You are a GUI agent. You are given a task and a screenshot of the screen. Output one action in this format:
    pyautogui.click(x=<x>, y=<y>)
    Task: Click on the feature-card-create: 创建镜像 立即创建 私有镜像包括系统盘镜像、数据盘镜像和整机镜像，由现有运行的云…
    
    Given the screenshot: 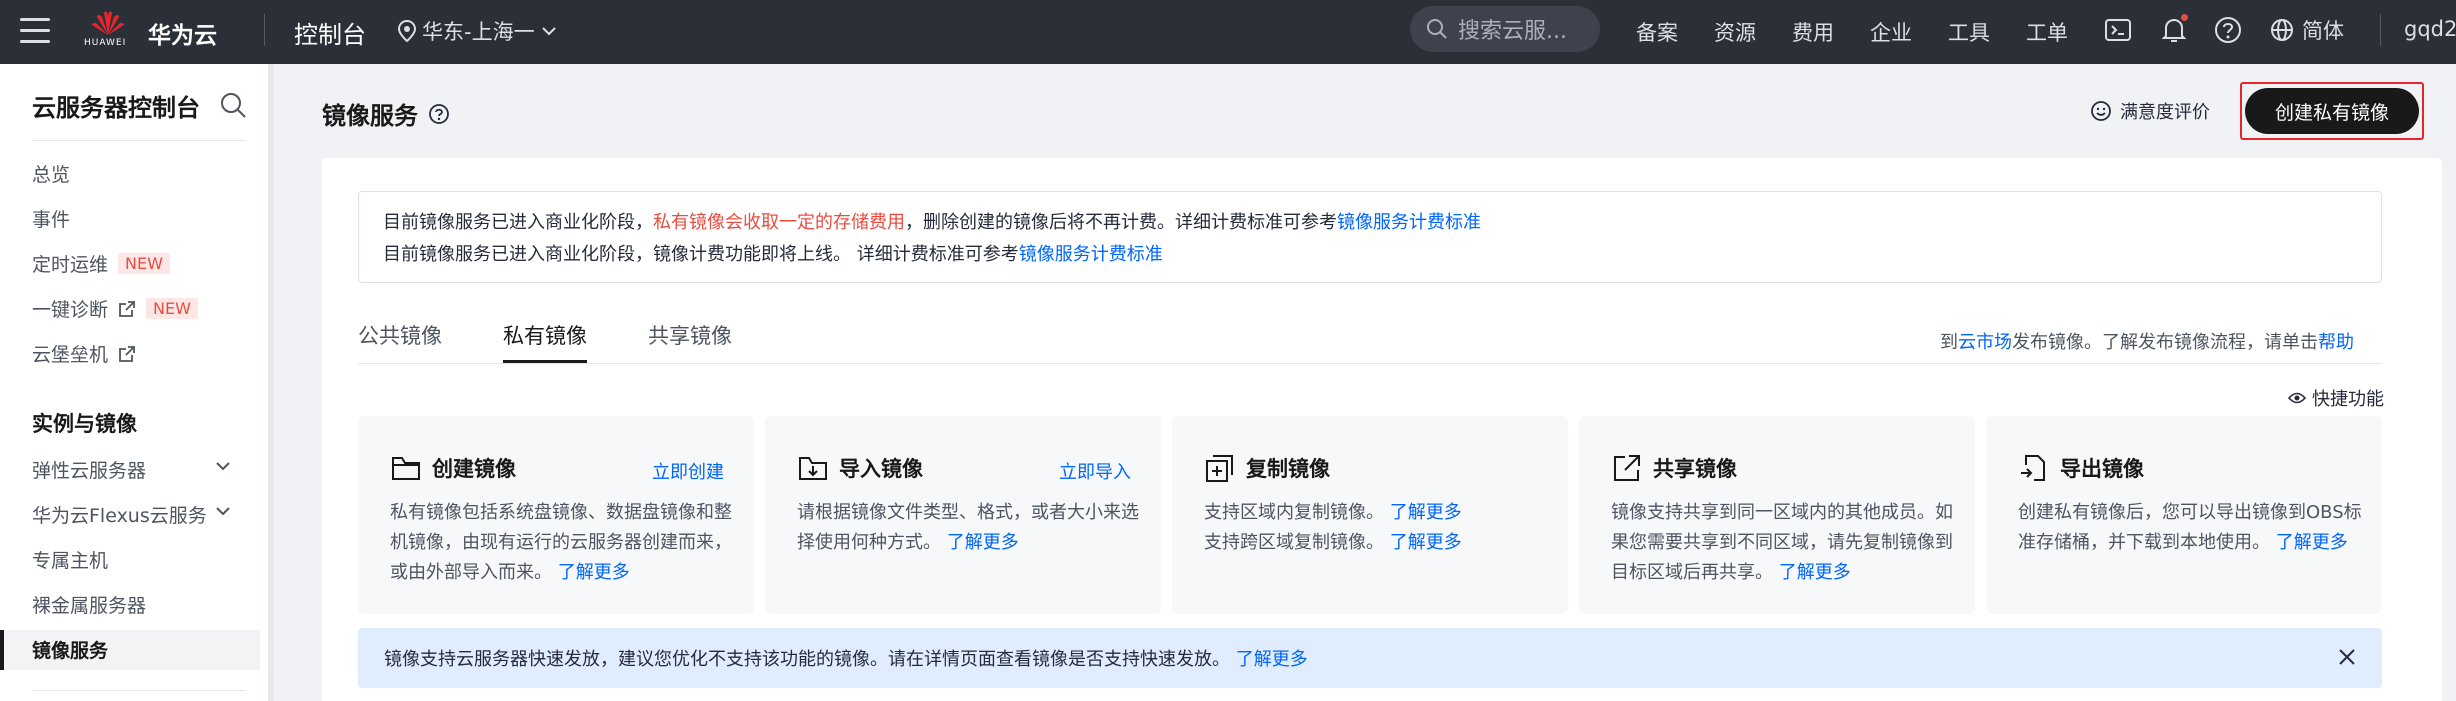 What is the action you would take?
    pyautogui.click(x=556, y=515)
    